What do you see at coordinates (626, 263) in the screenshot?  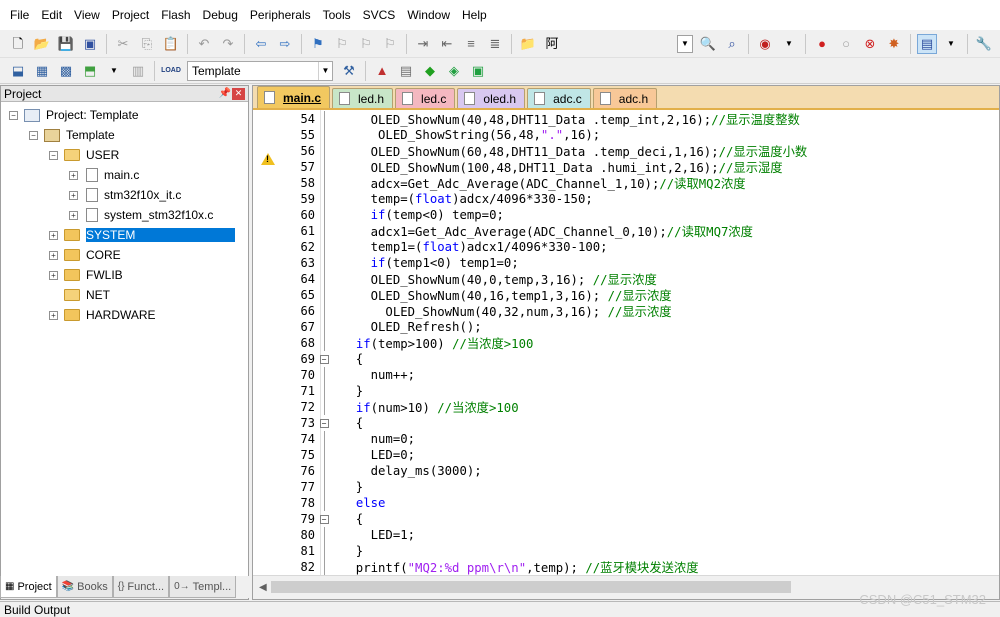 I see `code-line: 63 if(temp1<0) temp1=0;` at bounding box center [626, 263].